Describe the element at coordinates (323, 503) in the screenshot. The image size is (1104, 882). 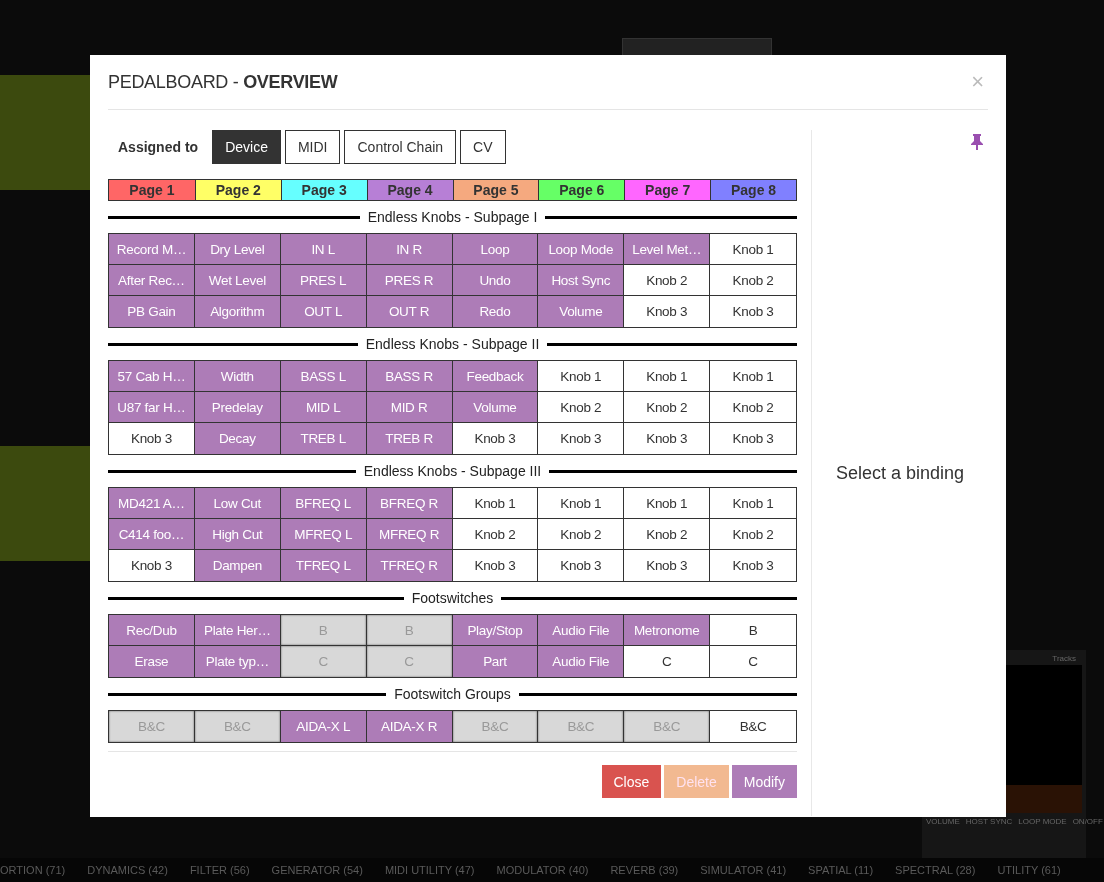
I see `binding-cell: BFREQ L` at that location.